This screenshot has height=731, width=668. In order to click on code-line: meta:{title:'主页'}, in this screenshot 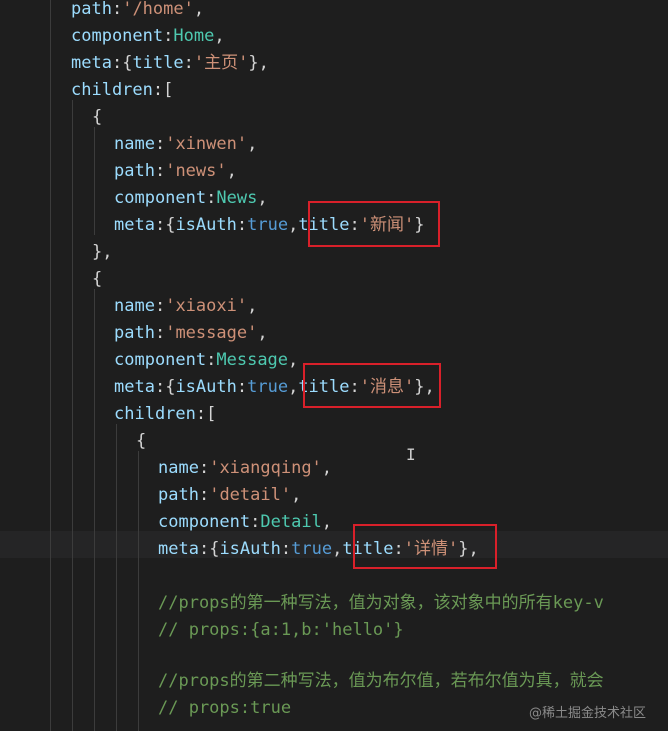, I will do `click(170, 63)`.